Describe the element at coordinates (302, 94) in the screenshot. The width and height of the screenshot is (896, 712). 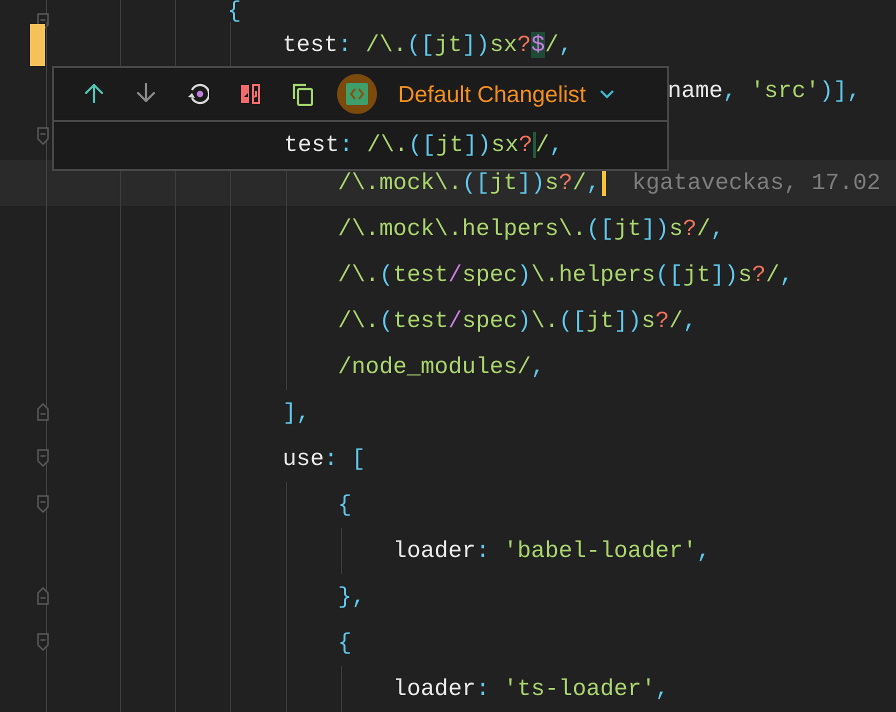
I see `copy-icon` at that location.